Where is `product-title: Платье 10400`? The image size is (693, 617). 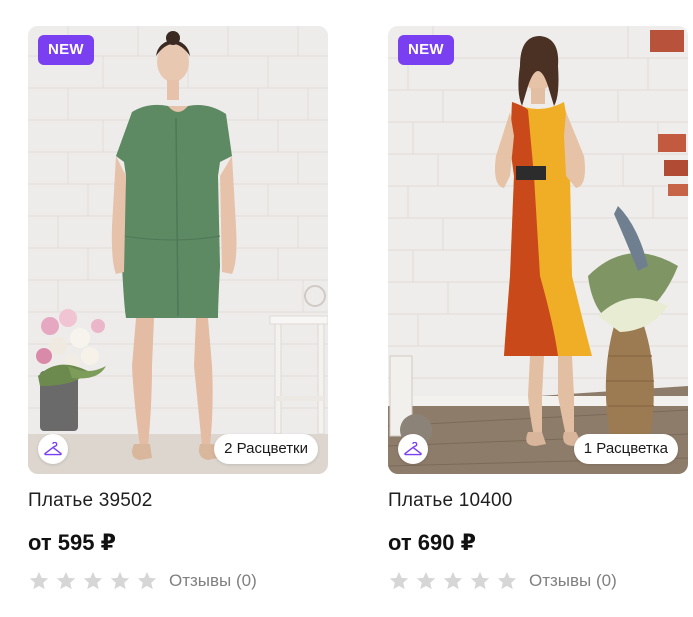 product-title: Платье 10400 is located at coordinates (538, 501).